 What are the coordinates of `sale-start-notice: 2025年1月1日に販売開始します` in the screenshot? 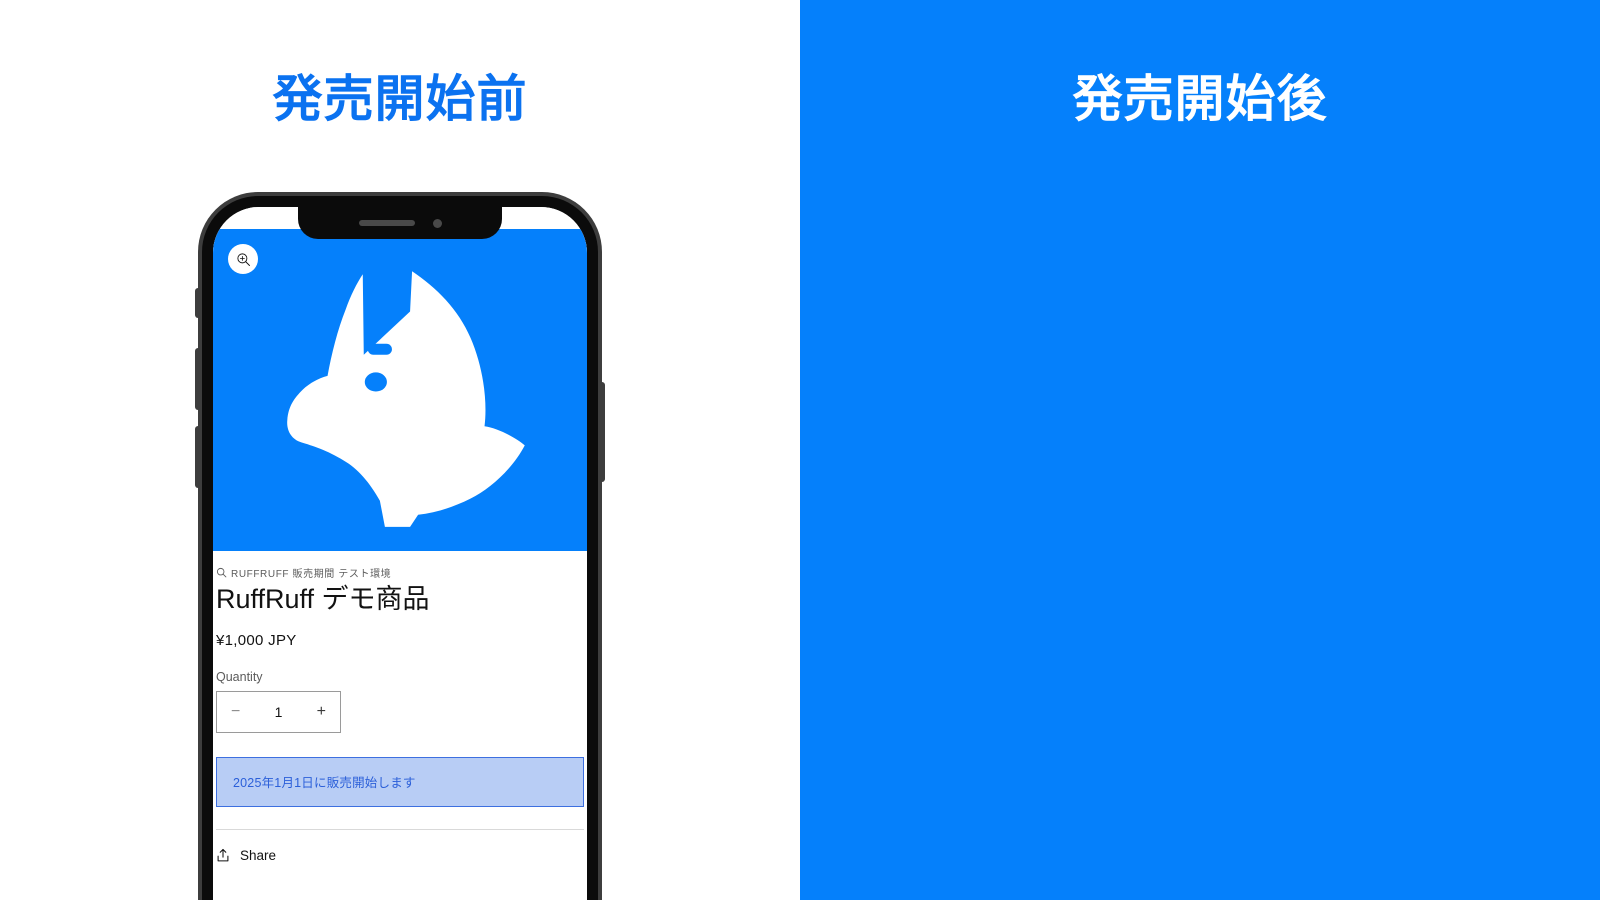 It's located at (400, 781).